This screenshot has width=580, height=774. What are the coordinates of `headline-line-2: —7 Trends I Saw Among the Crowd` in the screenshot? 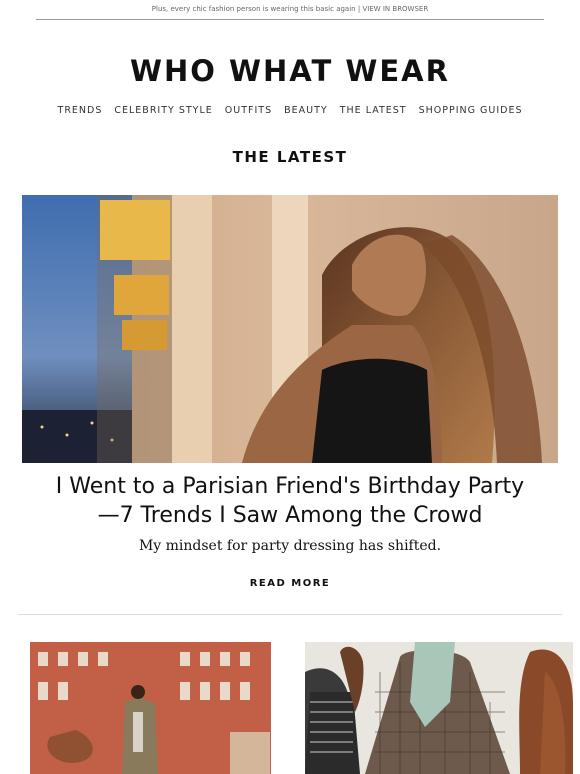 It's located at (290, 515).